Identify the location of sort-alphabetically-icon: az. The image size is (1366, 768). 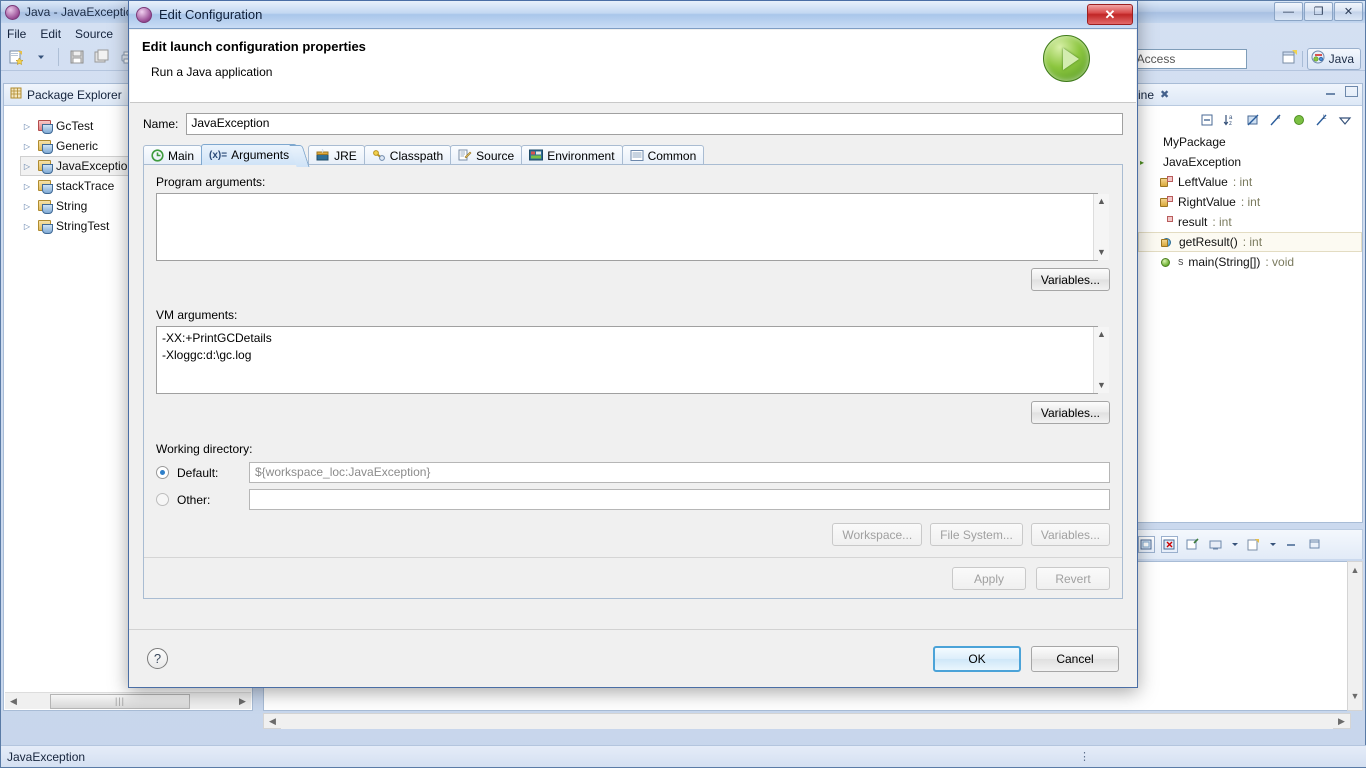
(1230, 120).